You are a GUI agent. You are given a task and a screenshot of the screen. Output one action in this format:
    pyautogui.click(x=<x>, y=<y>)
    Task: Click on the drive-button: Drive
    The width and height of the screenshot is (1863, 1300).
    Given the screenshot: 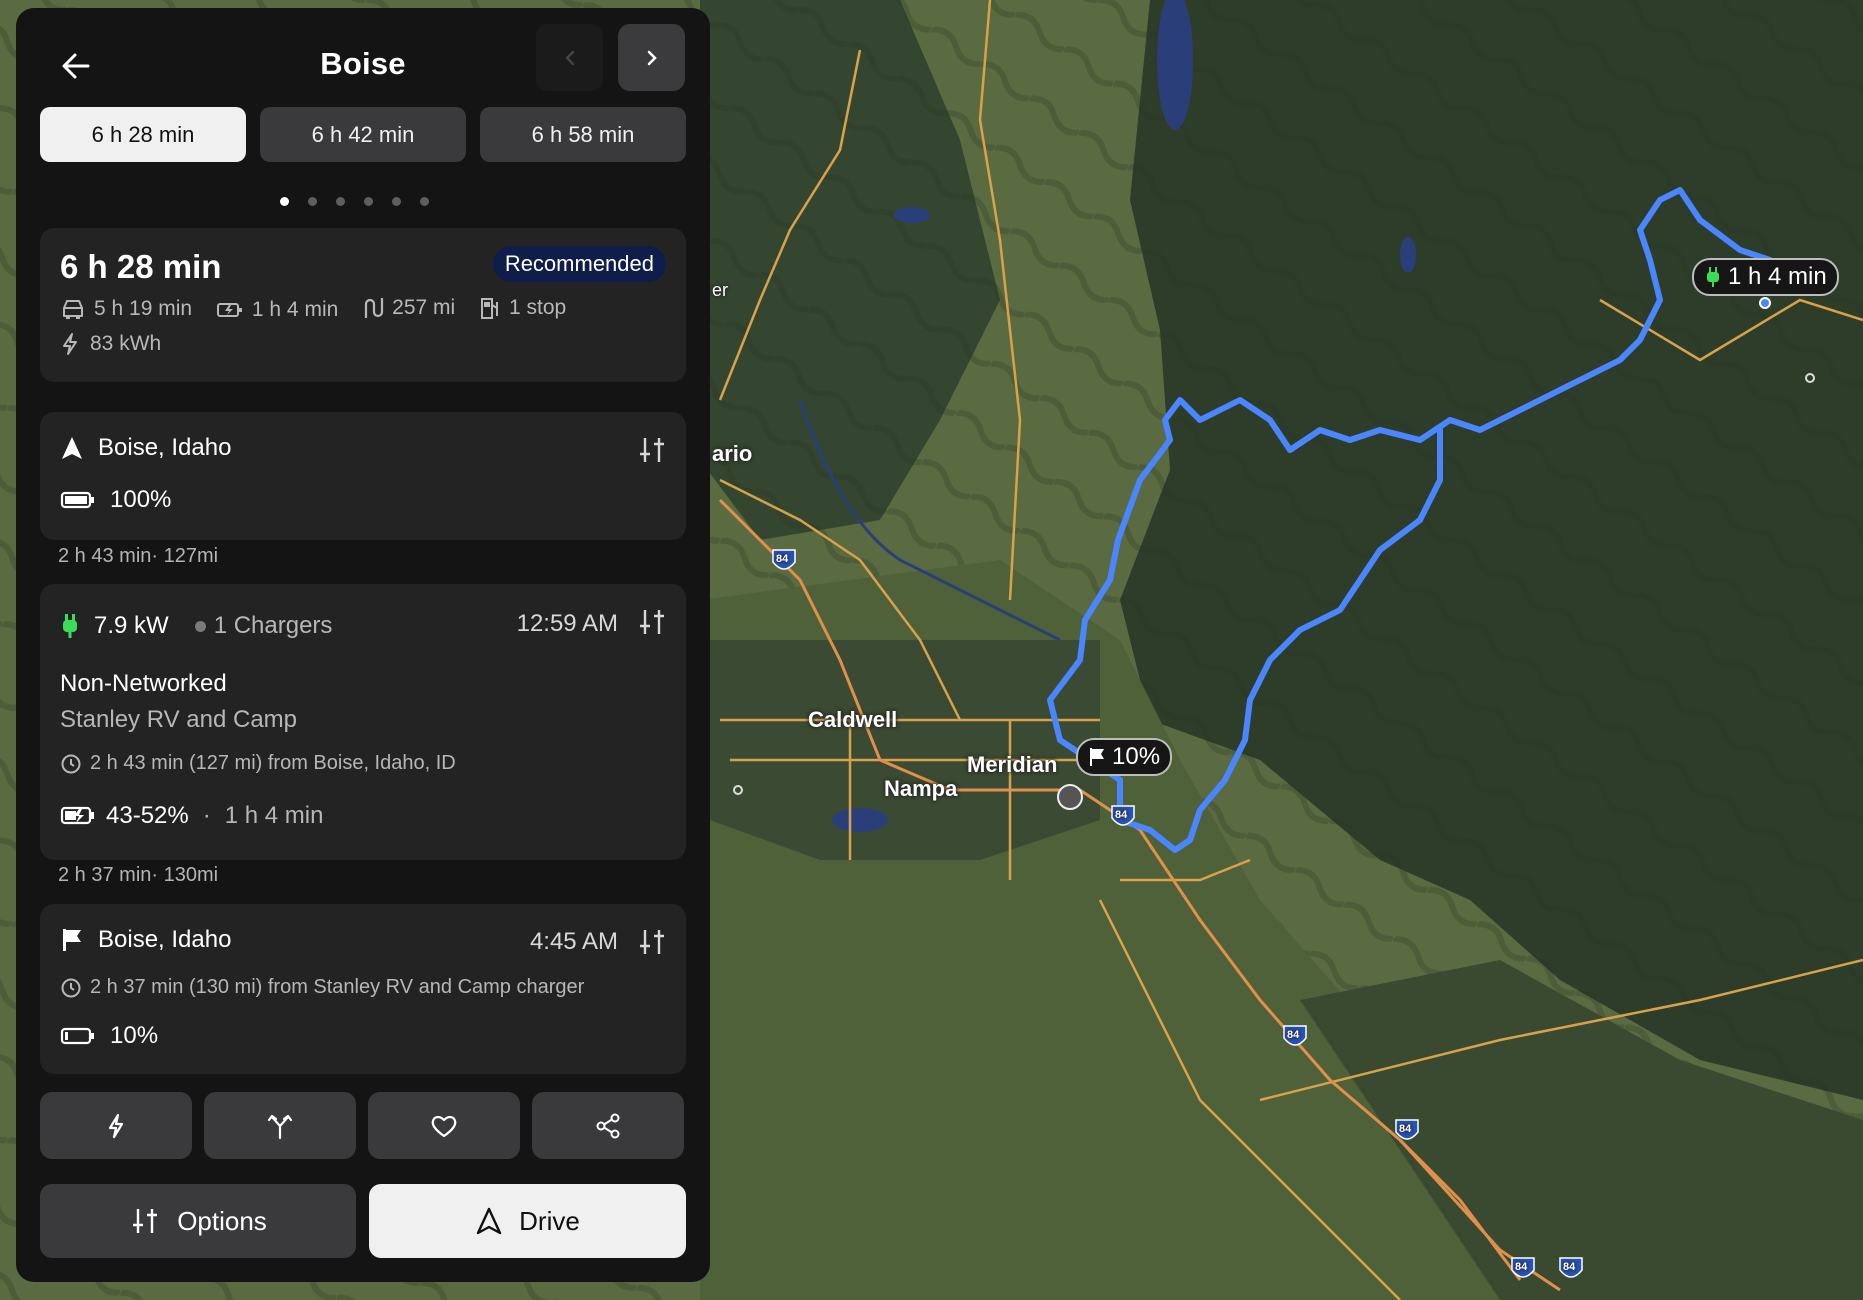 What is the action you would take?
    pyautogui.click(x=527, y=1221)
    